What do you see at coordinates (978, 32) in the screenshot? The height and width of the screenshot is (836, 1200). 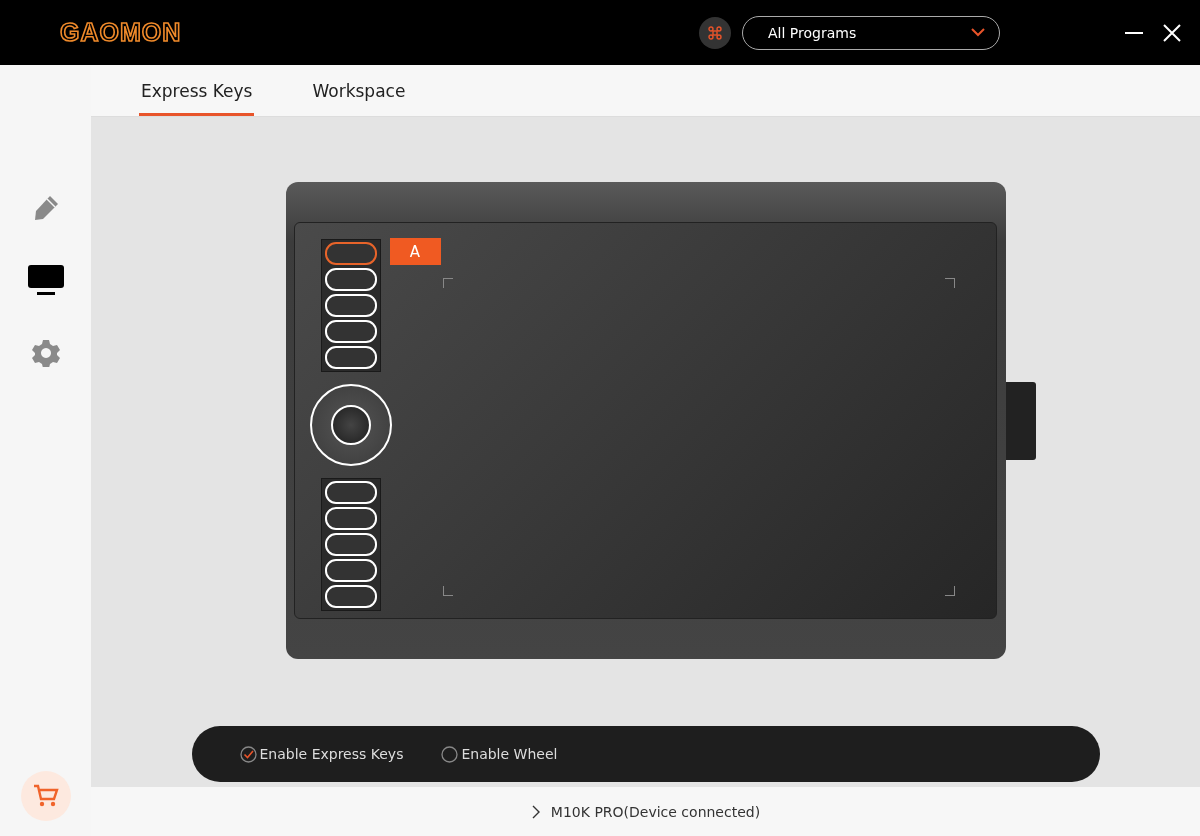 I see `chevron-down-icon` at bounding box center [978, 32].